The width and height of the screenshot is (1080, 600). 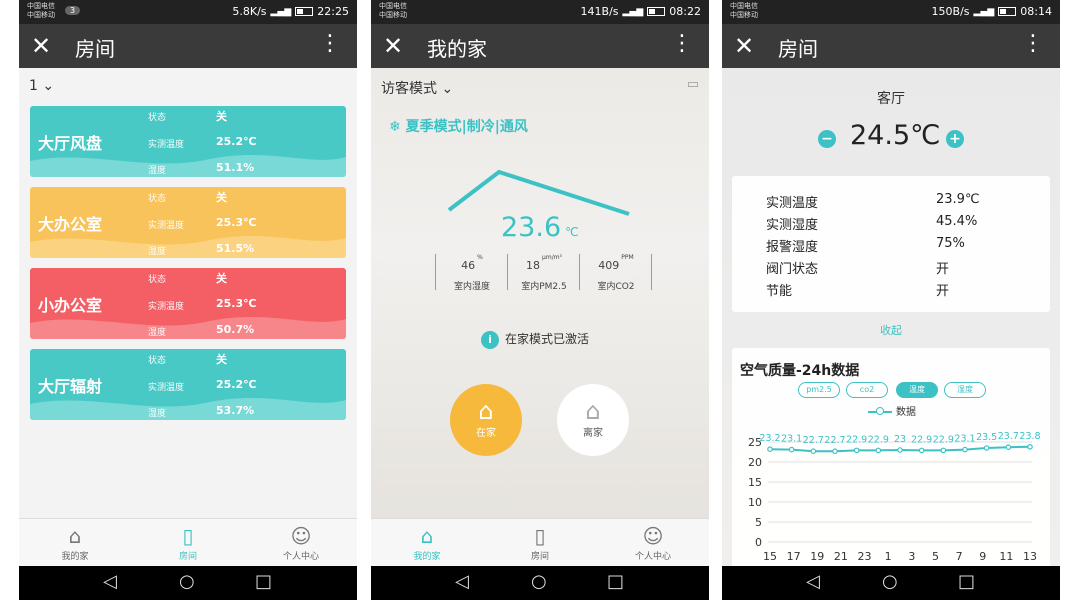 I want to click on temp-value: 25.2℃, so click(x=236, y=141).